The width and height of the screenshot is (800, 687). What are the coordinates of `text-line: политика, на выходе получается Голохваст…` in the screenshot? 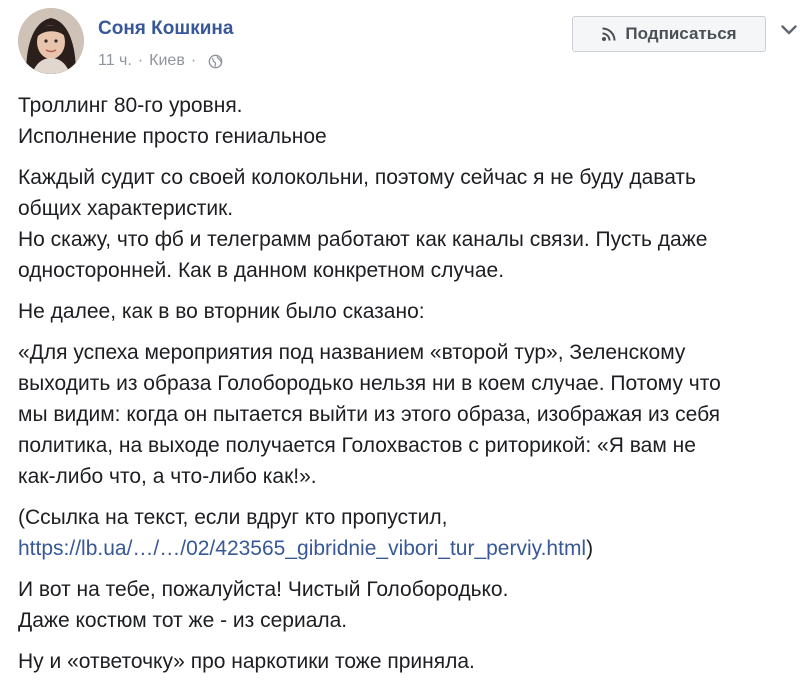 It's located at (357, 445).